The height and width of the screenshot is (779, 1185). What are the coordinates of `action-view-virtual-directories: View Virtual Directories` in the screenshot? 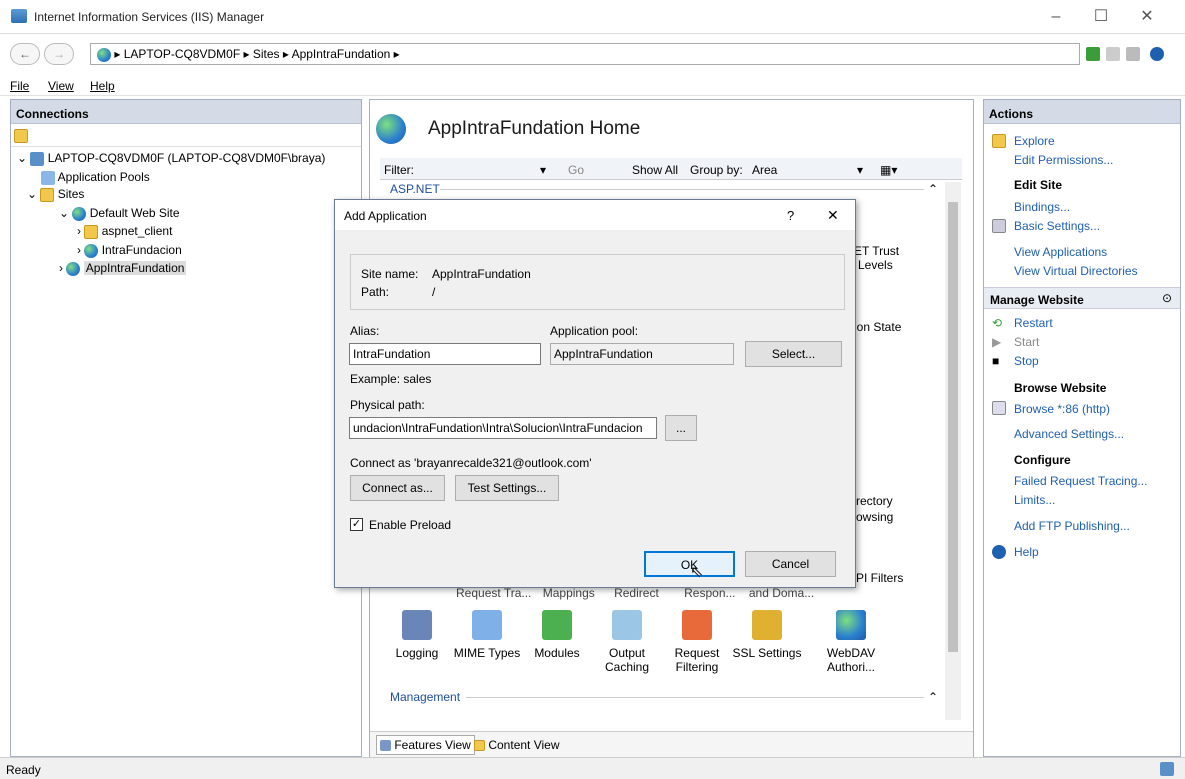 It's located at (1076, 271).